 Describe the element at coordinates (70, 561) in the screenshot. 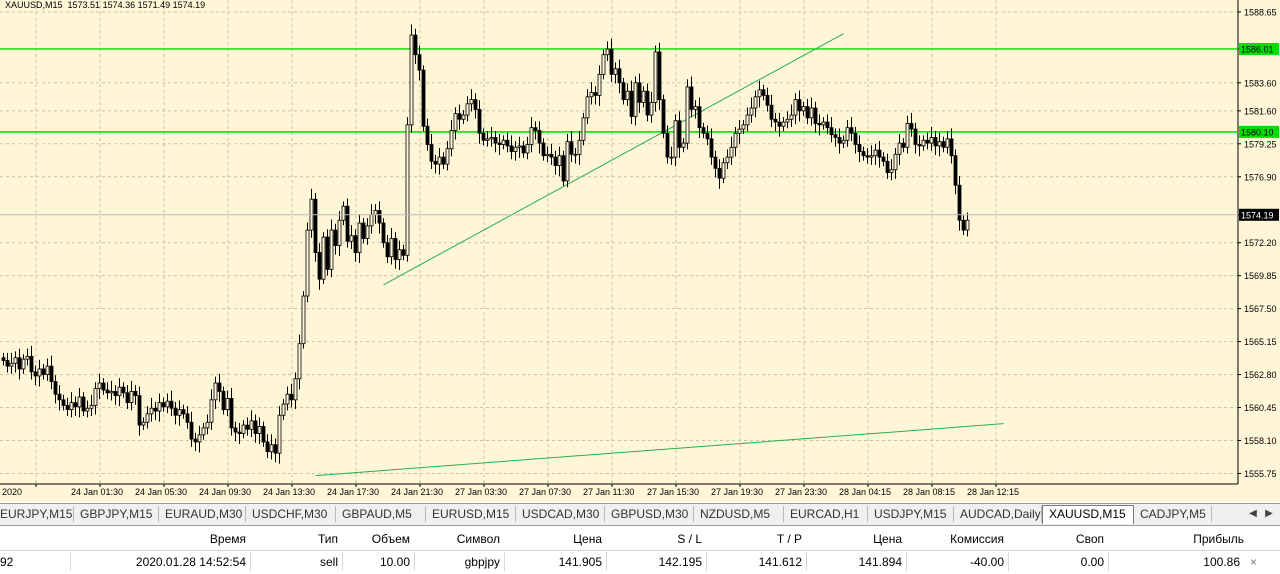

I see `divider` at that location.